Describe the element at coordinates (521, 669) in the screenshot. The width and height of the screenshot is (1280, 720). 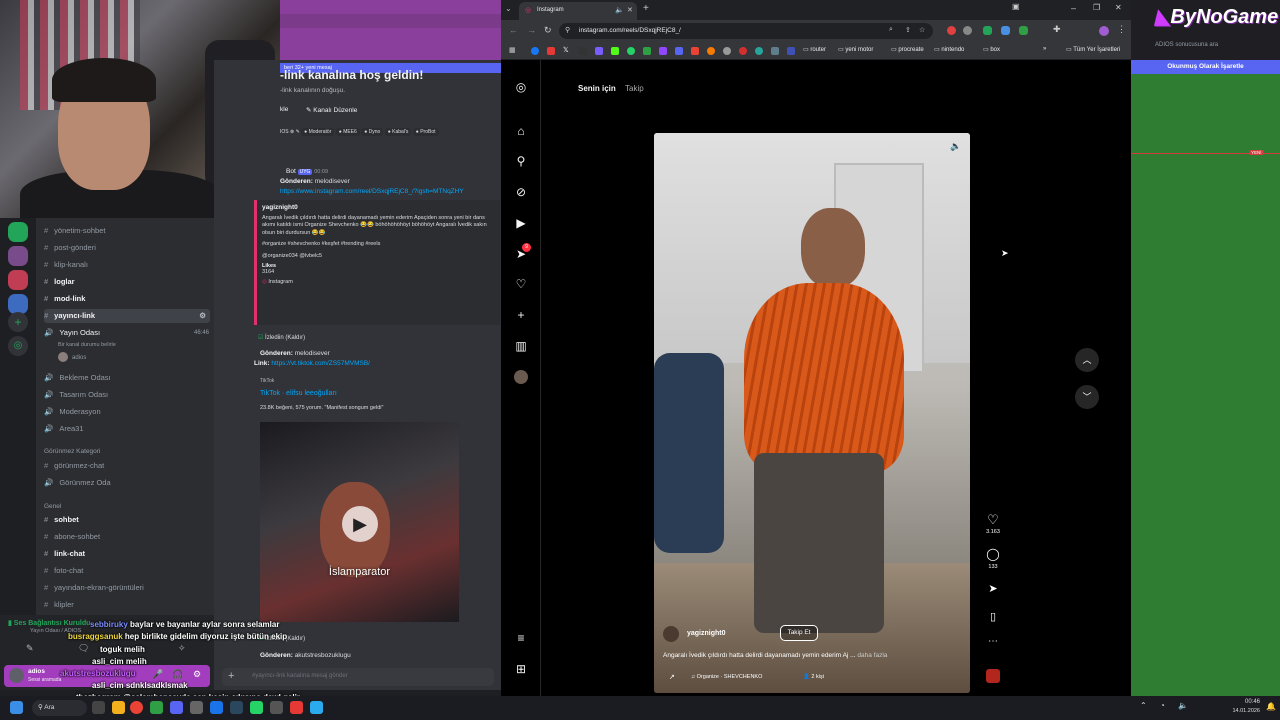
I see `more-apps-icon: ⊞` at that location.